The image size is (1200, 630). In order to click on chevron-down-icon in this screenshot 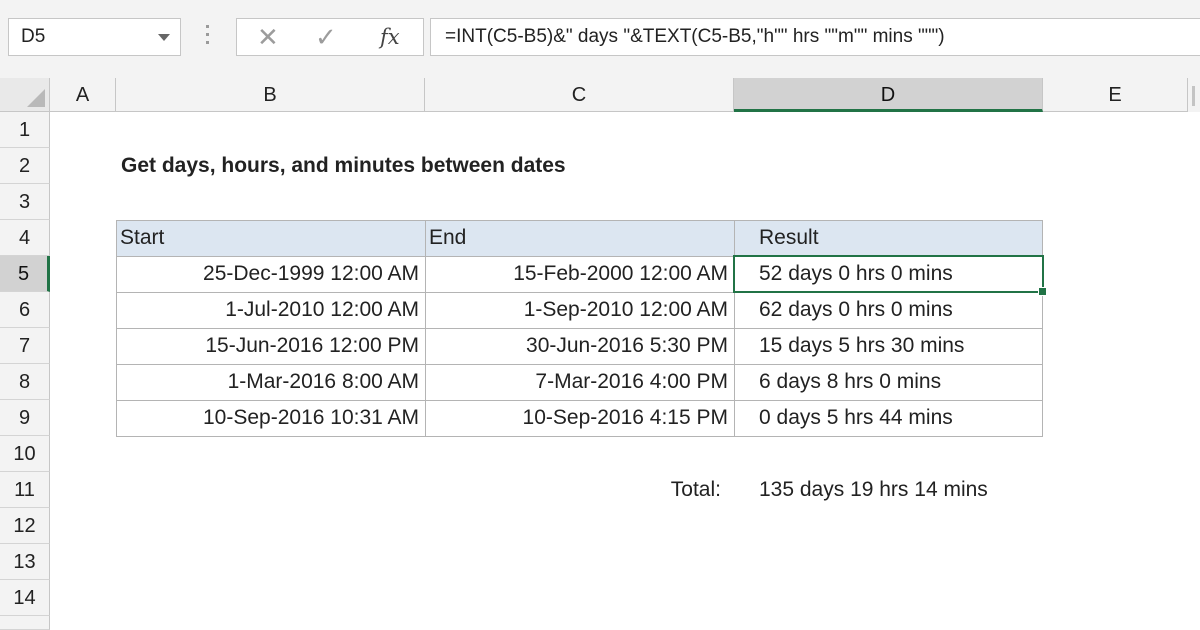, I will do `click(164, 37)`.